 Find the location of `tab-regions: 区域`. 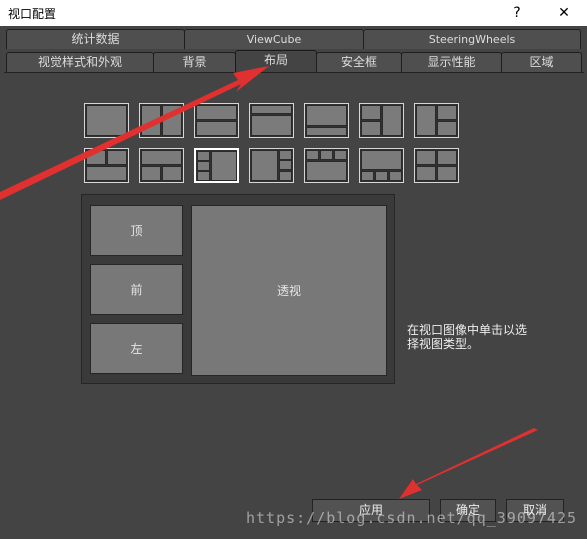

tab-regions: 区域 is located at coordinates (541, 62).